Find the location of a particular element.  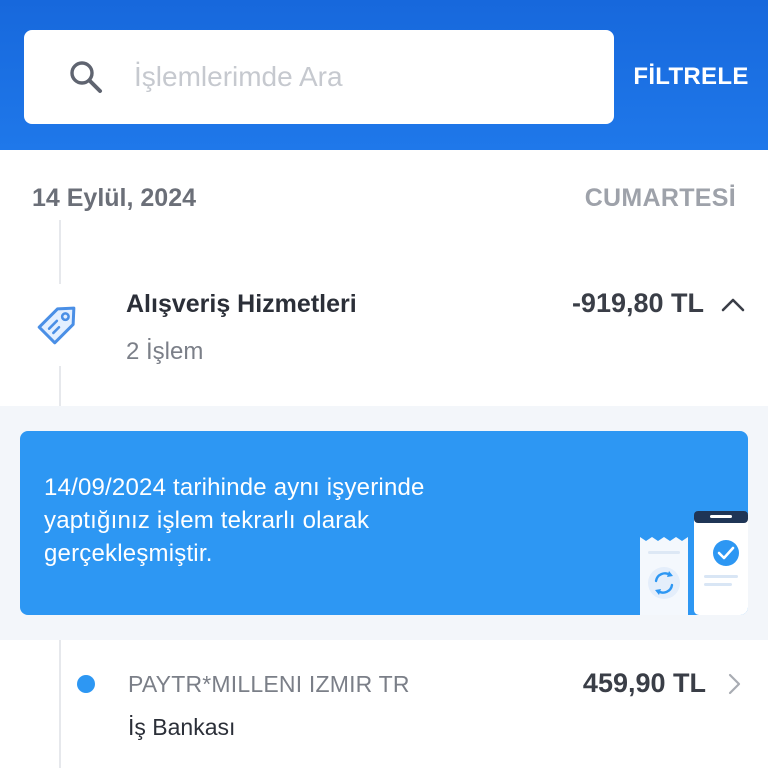

chevron-right-icon is located at coordinates (734, 684).